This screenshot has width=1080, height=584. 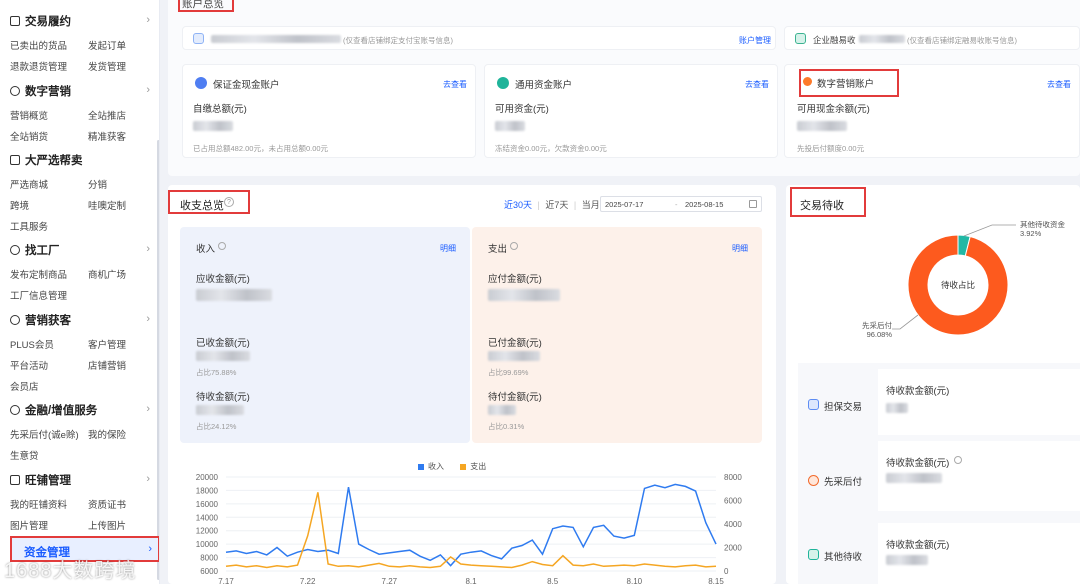 What do you see at coordinates (905, 322) in the screenshot?
I see `leader-line` at bounding box center [905, 322].